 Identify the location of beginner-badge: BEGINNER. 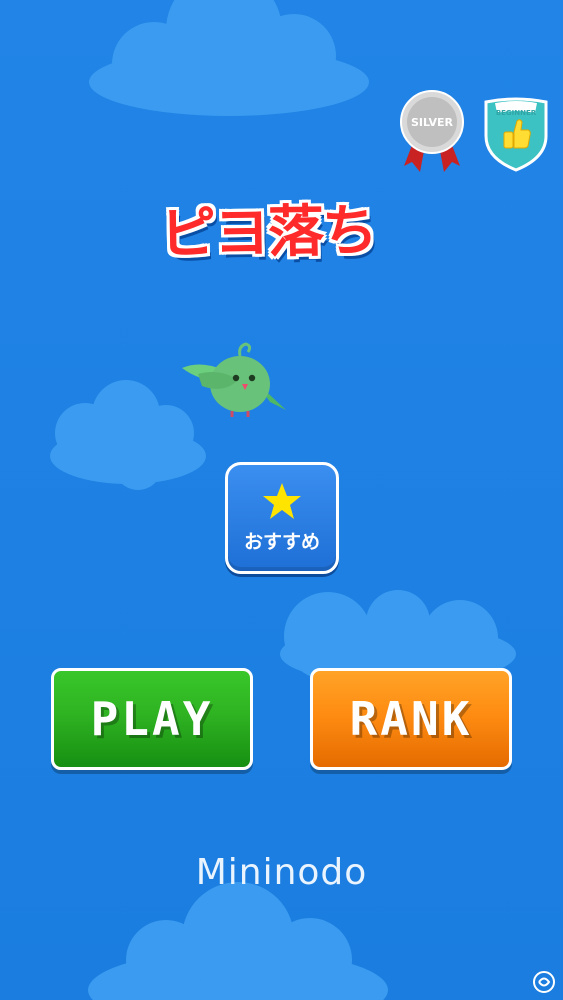
(516, 134).